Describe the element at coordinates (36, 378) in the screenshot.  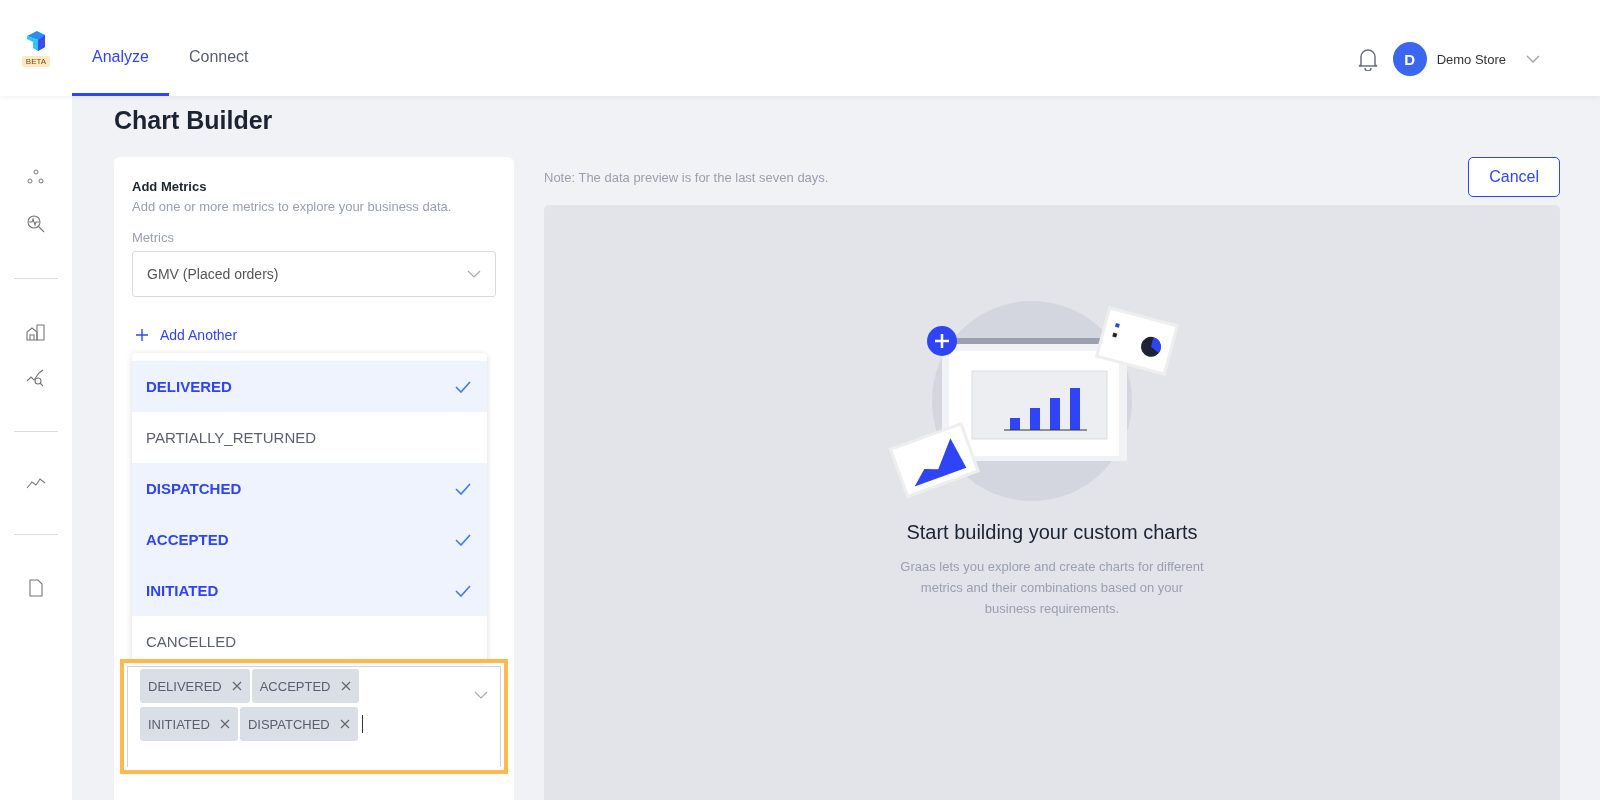
I see `trend-search-icon` at that location.